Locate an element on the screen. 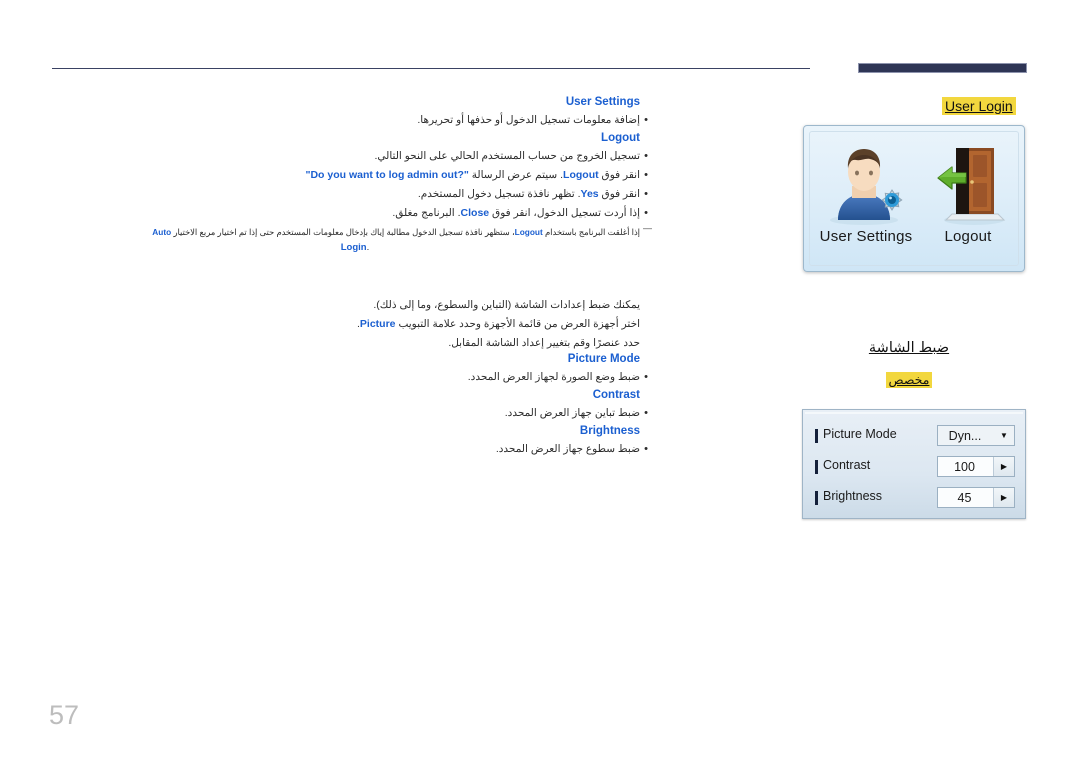 The image size is (1080, 763). section-heading-brightness: Brightness is located at coordinates (609, 431).